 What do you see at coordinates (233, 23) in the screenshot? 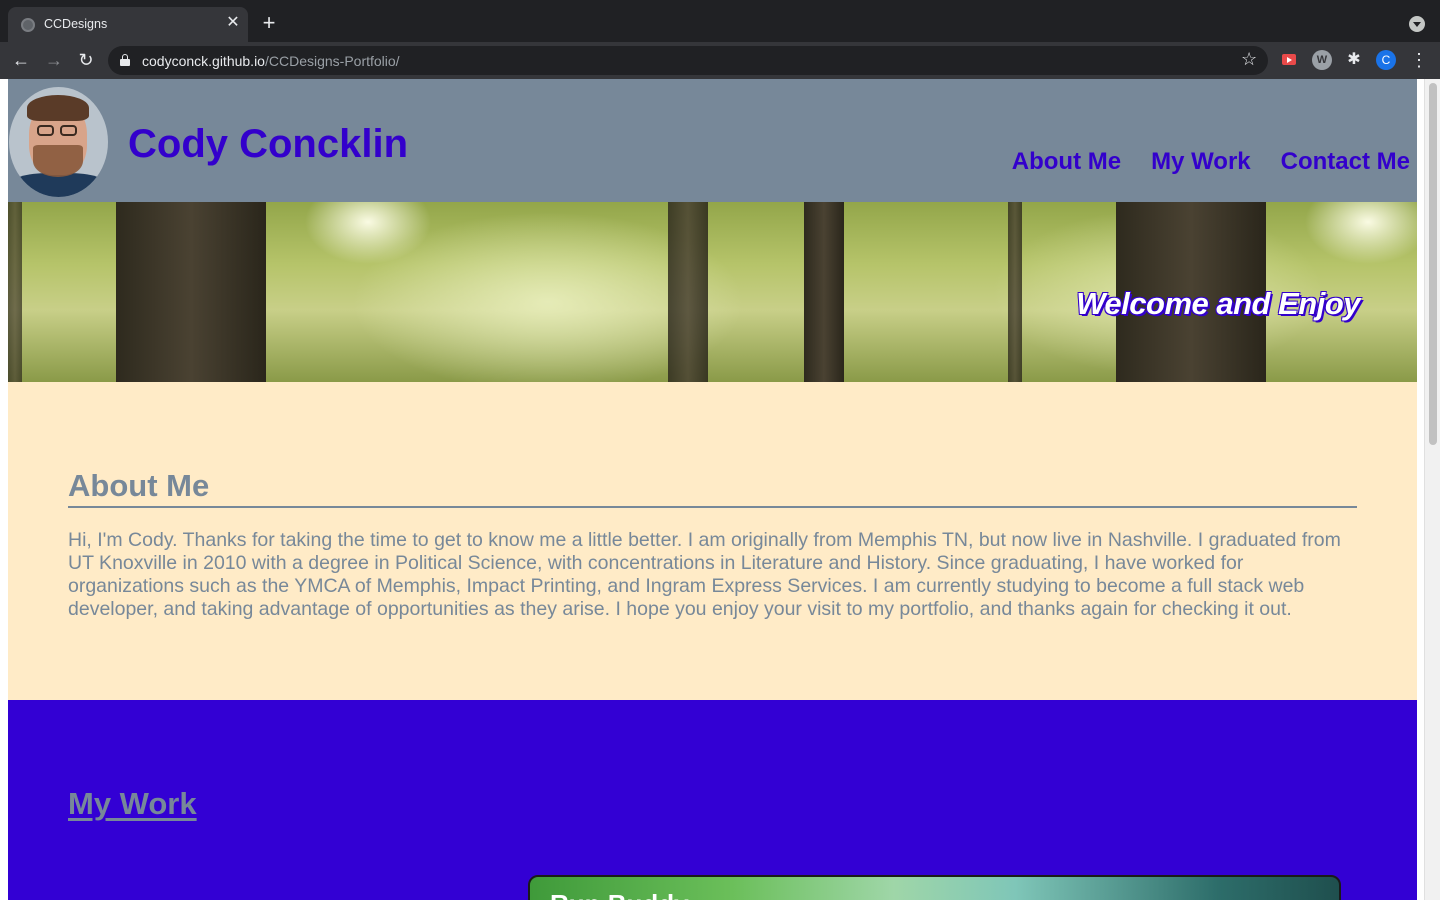
I see `close-tab-icon: ✕` at bounding box center [233, 23].